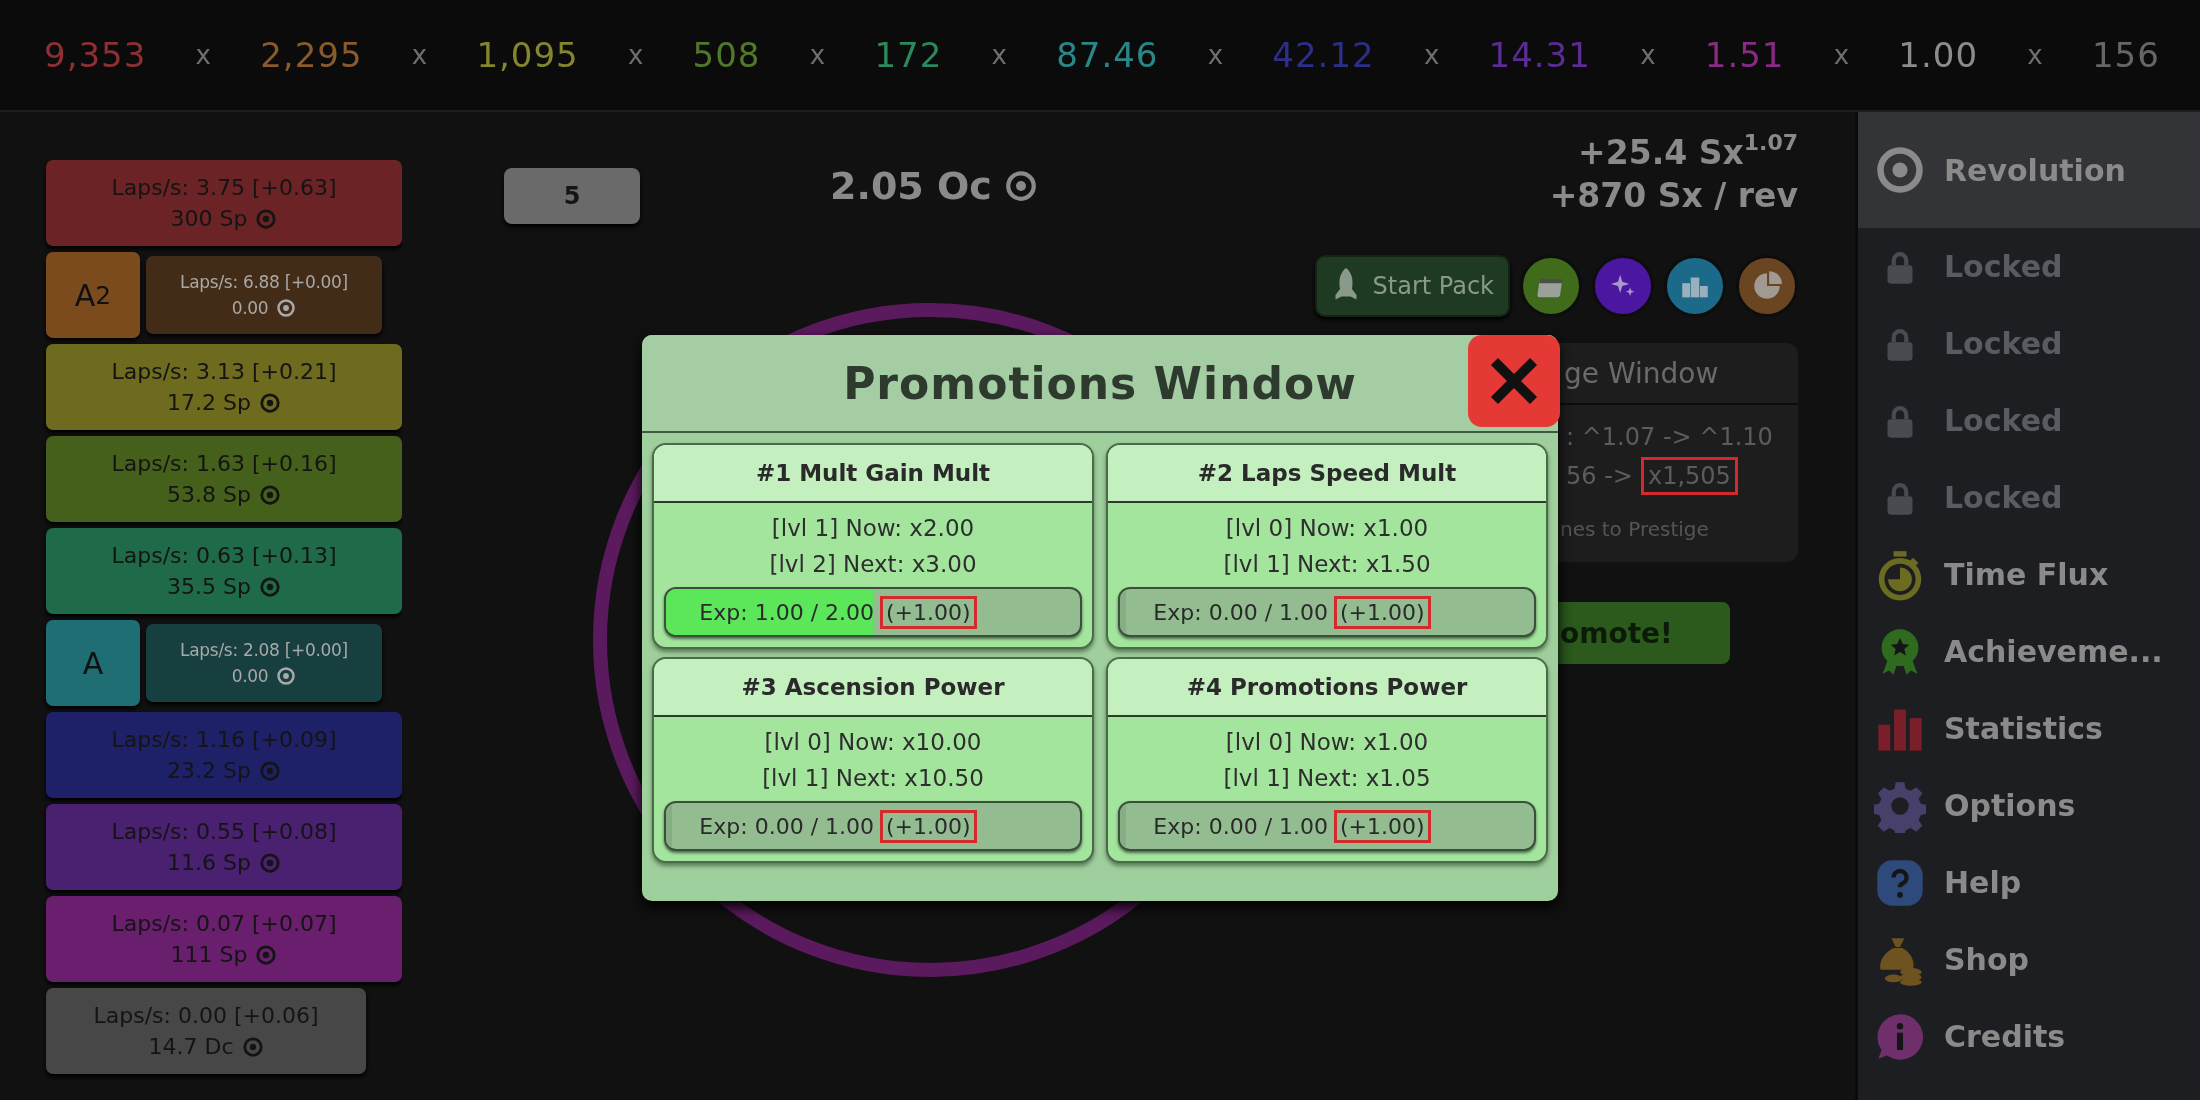 The image size is (2200, 1100). I want to click on modal-title: Promotions Window, so click(1100, 383).